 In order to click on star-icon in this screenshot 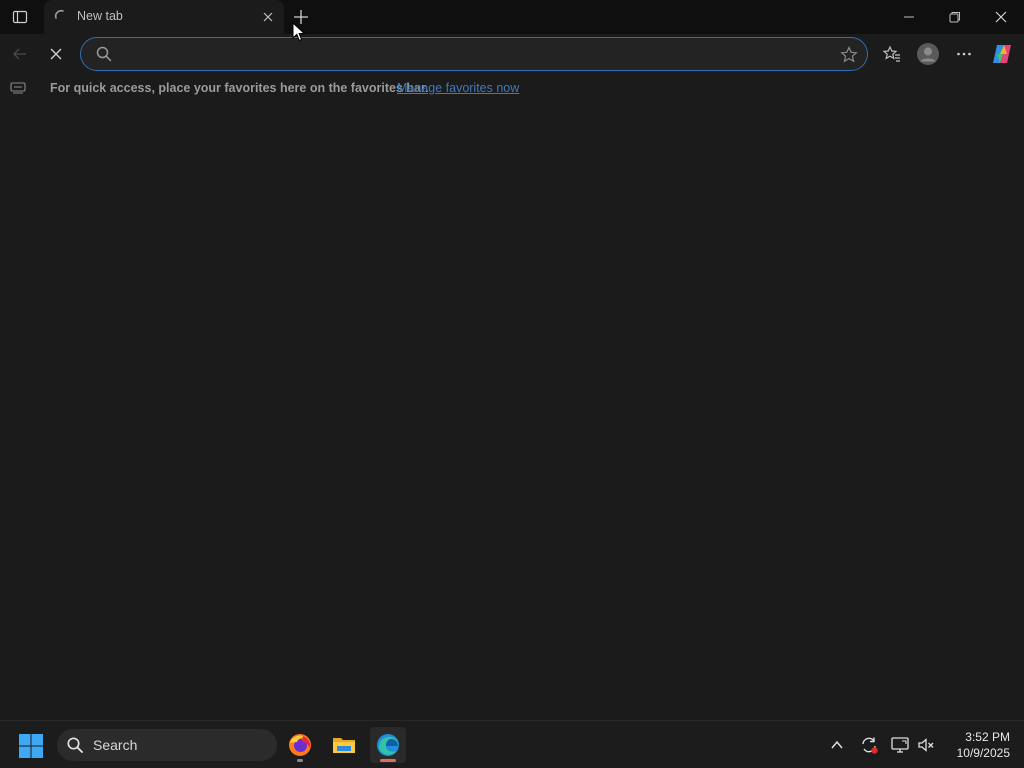, I will do `click(849, 55)`.